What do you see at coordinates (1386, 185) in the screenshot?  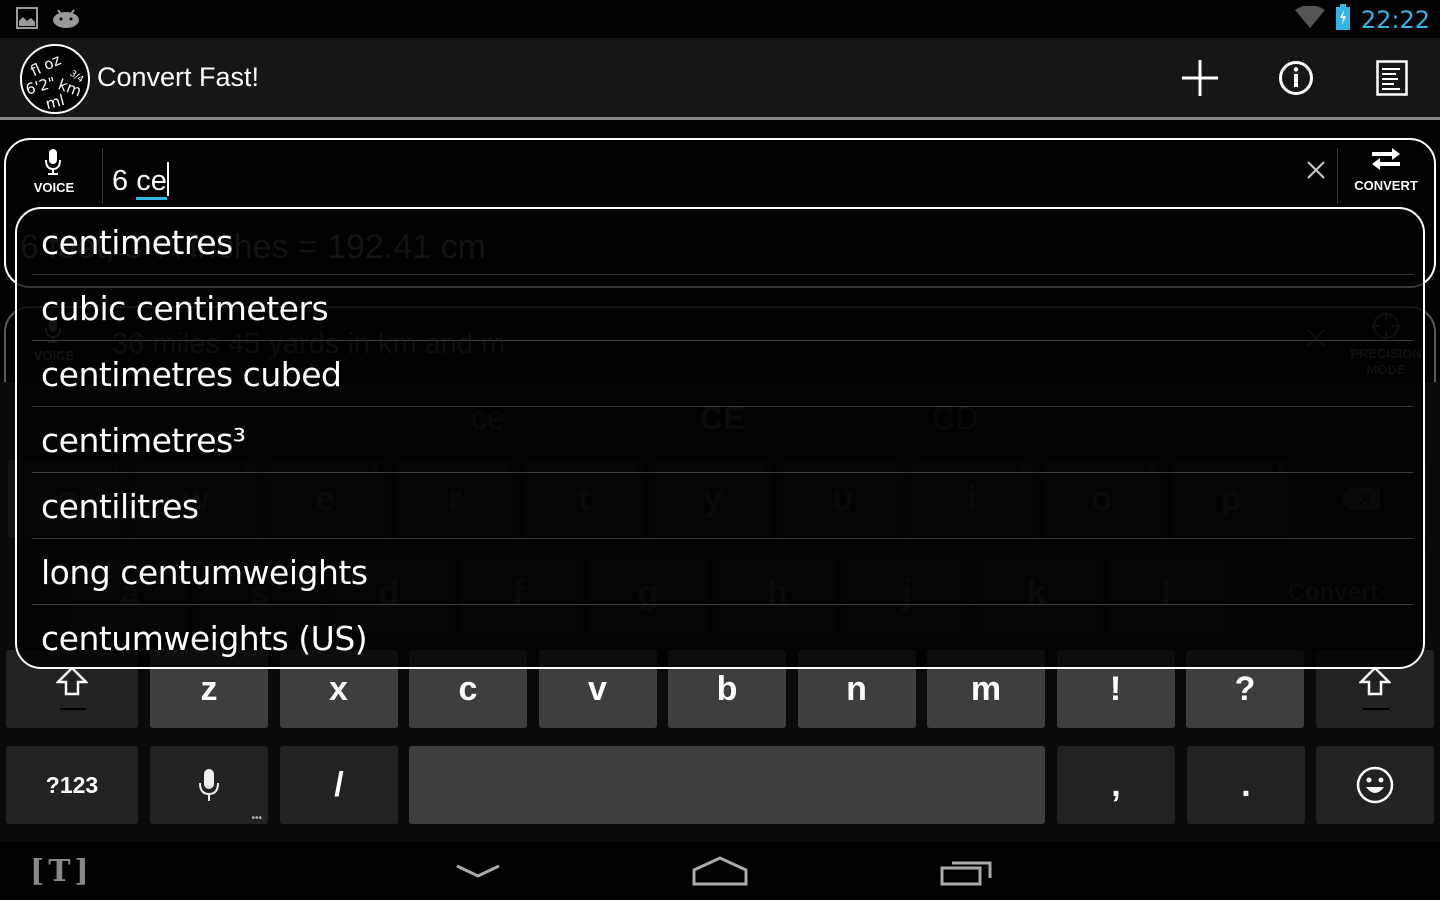 I see `convert-label: CONVERT` at bounding box center [1386, 185].